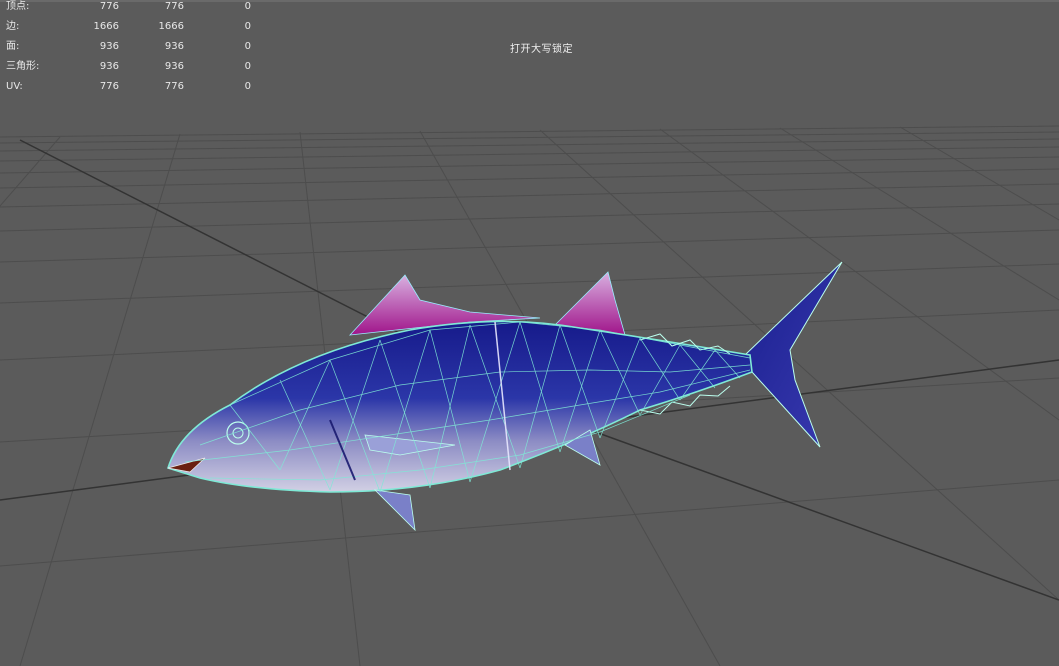  Describe the element at coordinates (459, 406) in the screenshot. I see `fish-body` at that location.